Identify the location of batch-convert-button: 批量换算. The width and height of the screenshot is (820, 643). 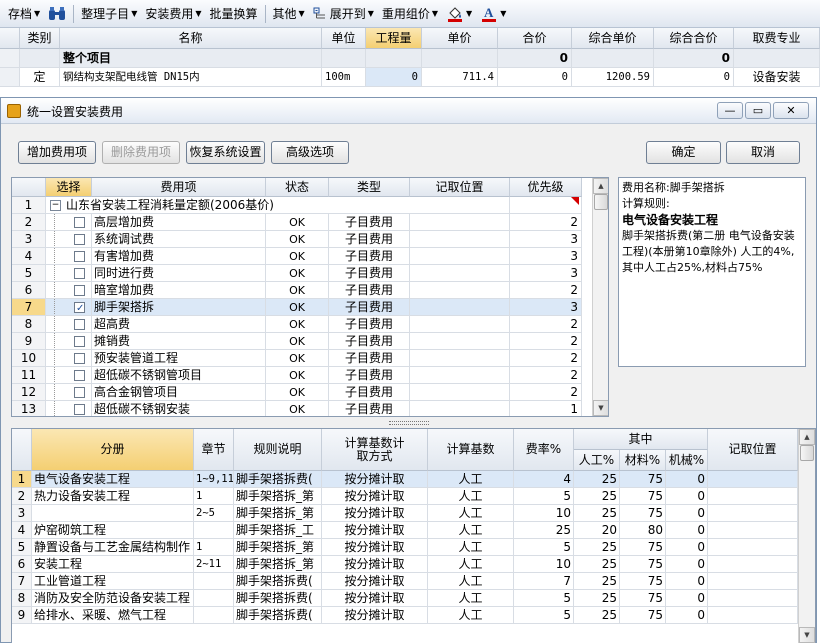
(234, 14).